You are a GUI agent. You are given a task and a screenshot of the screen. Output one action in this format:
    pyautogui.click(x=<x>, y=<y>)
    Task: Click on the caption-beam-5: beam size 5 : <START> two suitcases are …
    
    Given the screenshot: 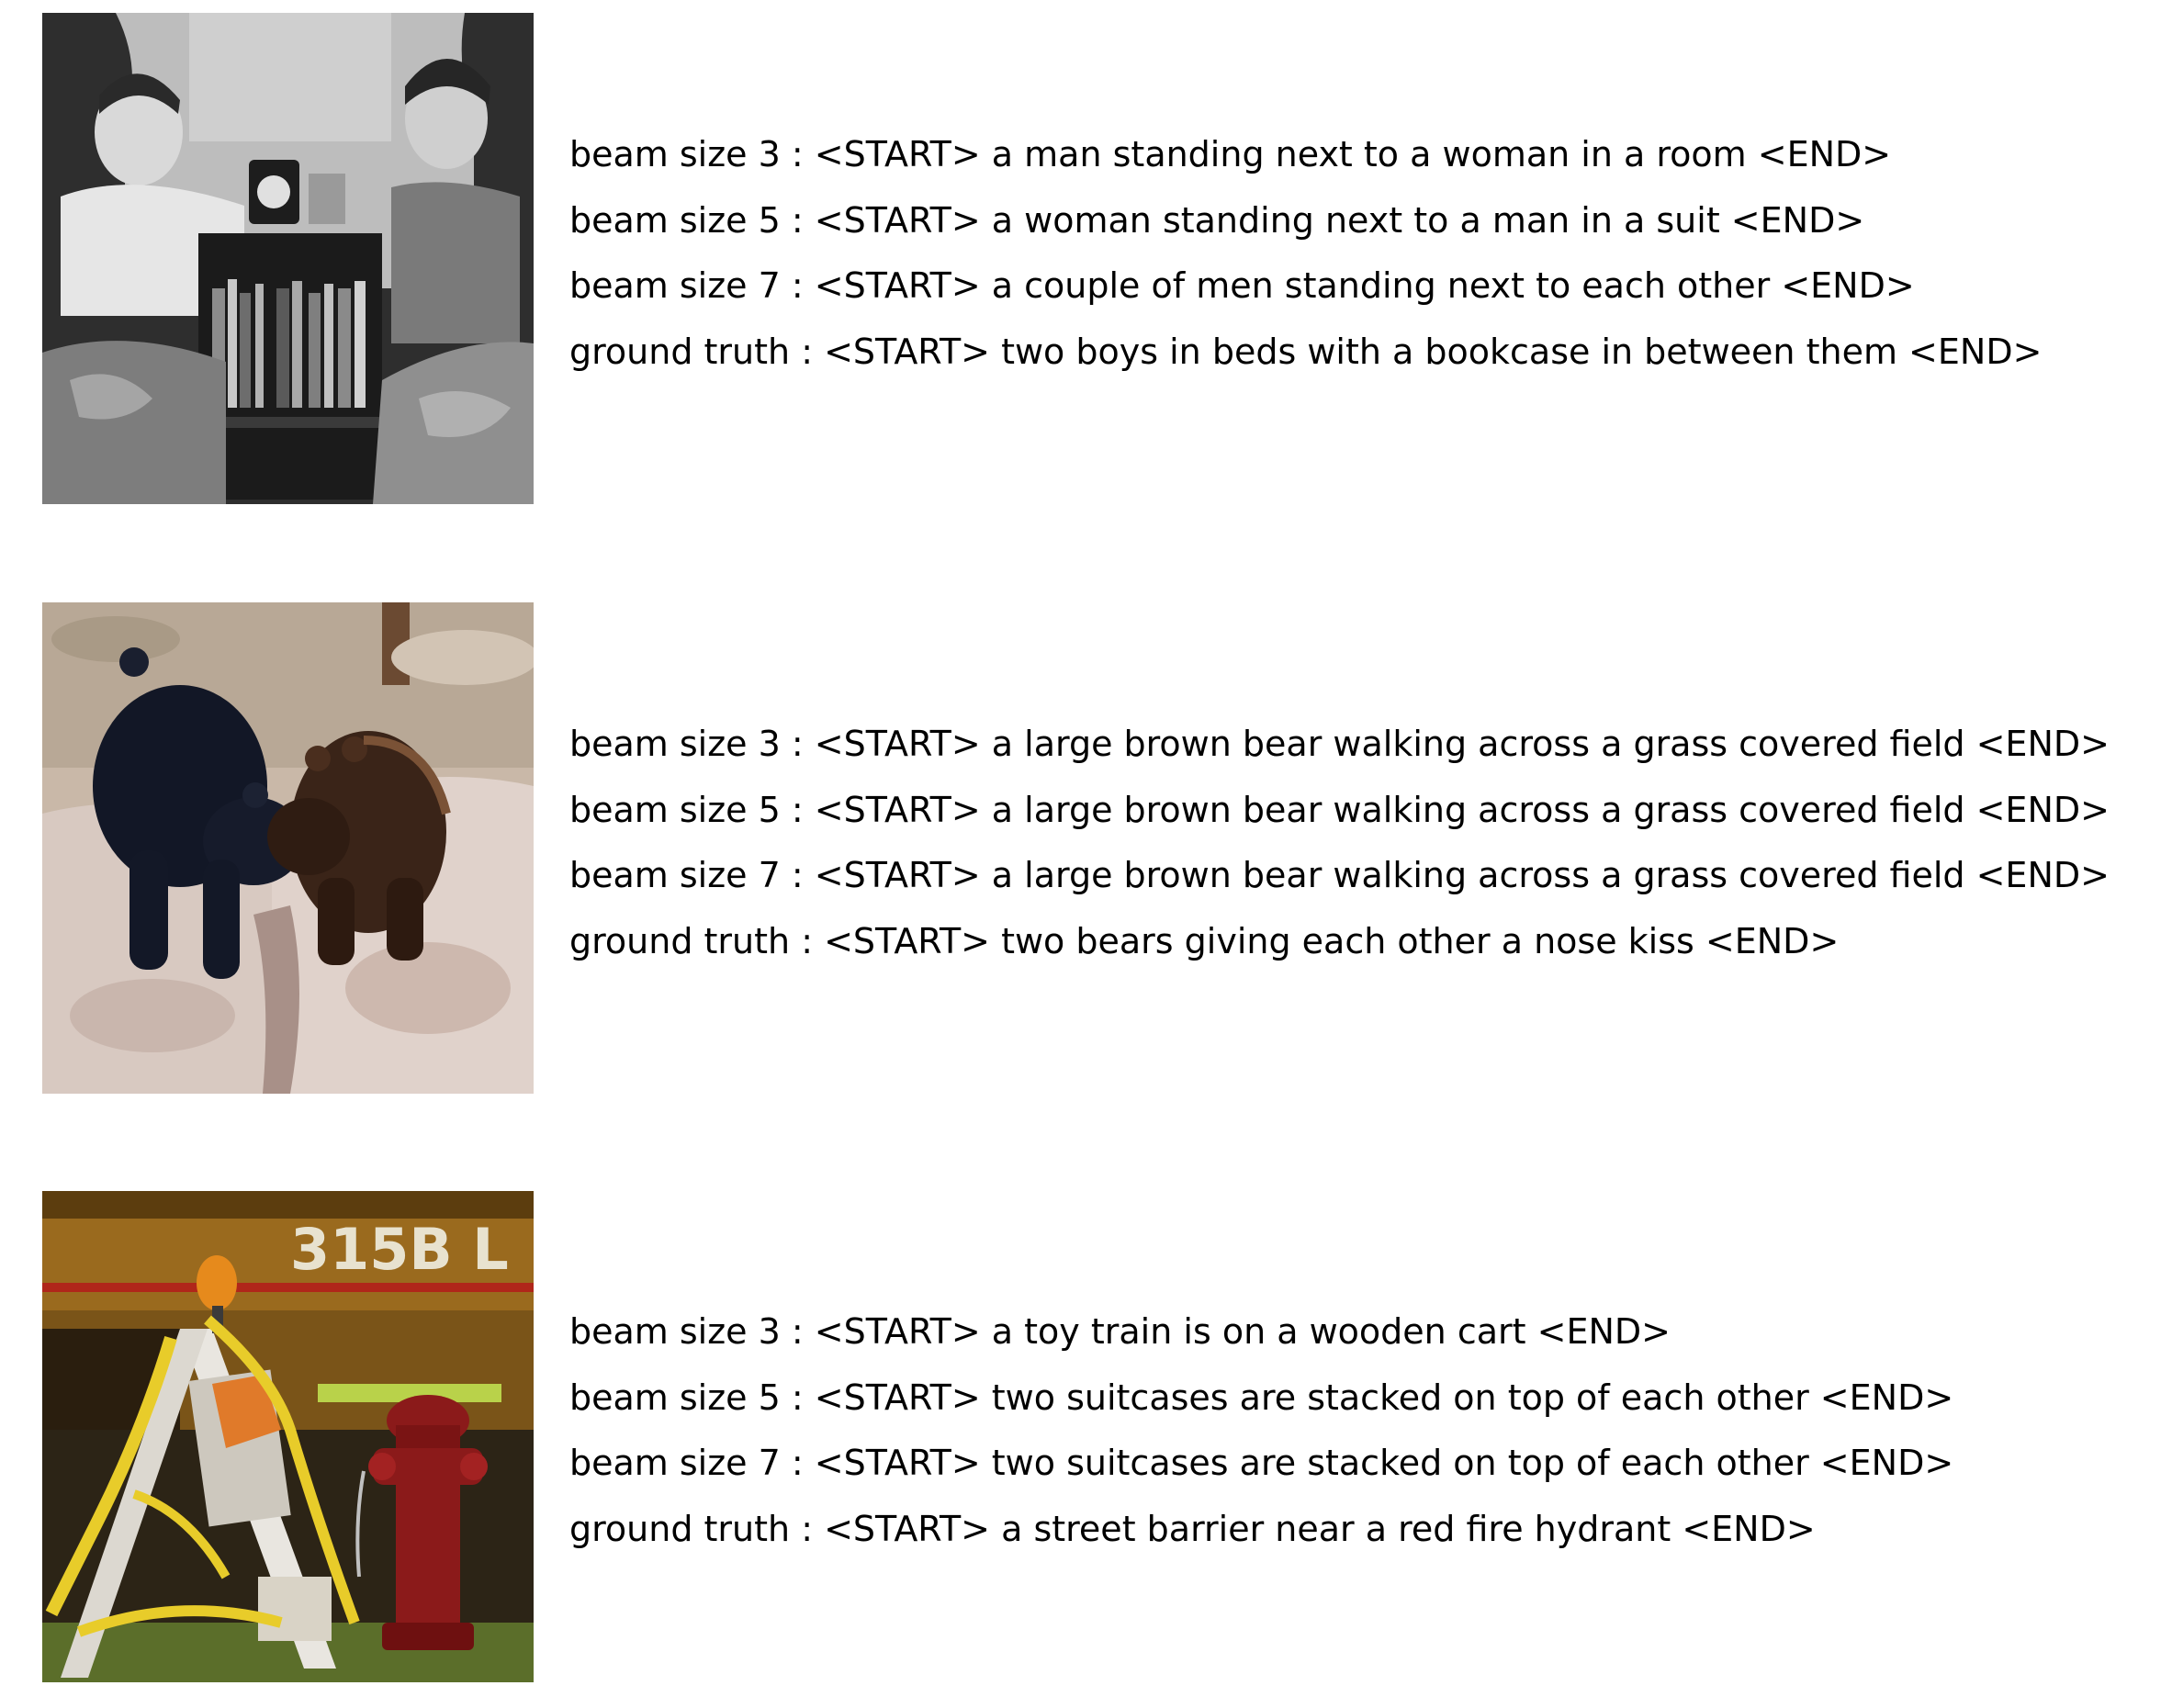 What is the action you would take?
    pyautogui.click(x=1261, y=1399)
    